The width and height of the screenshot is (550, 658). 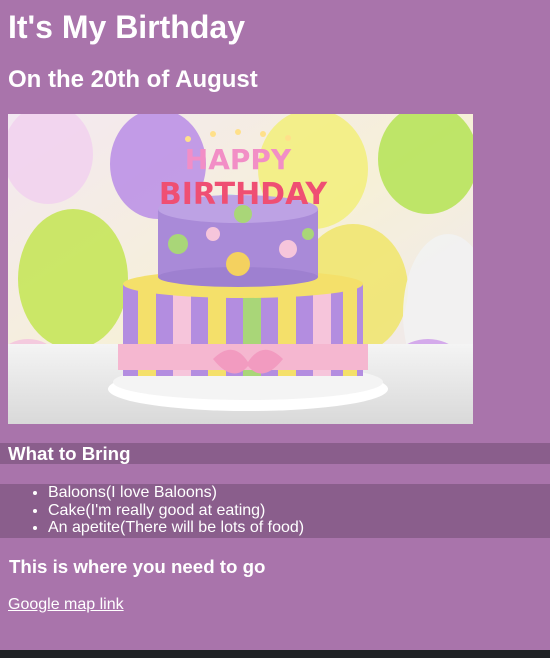 What do you see at coordinates (299, 511) in the screenshot?
I see `list-item: Cake(I'm really good at eating)` at bounding box center [299, 511].